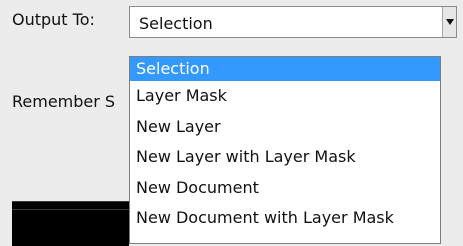 Image resolution: width=463 pixels, height=246 pixels. I want to click on output-to-select: Selection, so click(293, 22).